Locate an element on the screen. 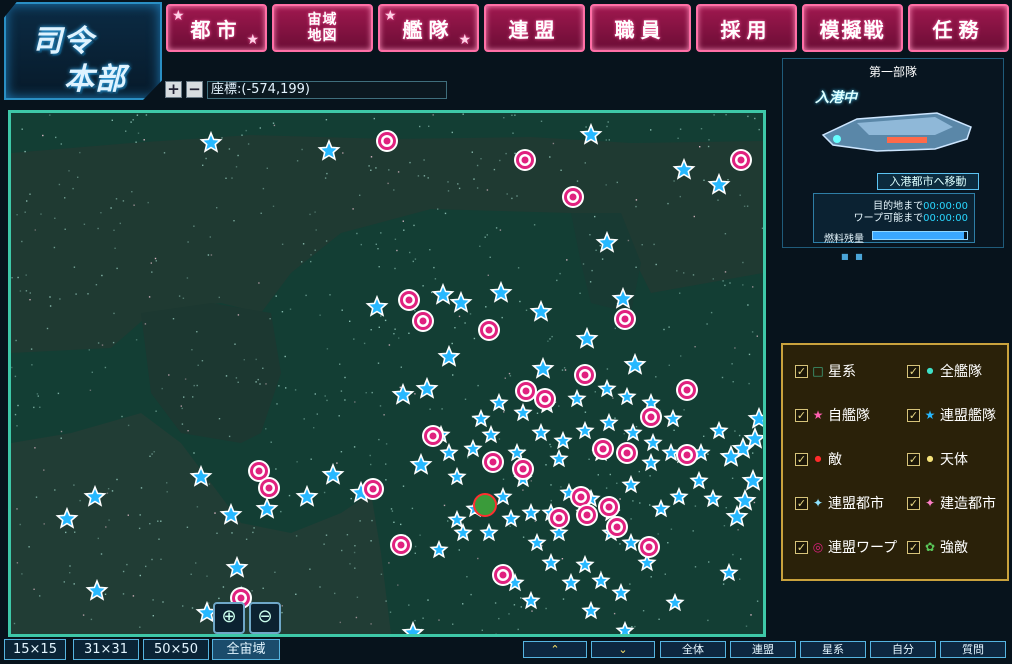 The height and width of the screenshot is (664, 1012). legend-item-3: ✓ ★ 自艦隊 is located at coordinates (832, 415).